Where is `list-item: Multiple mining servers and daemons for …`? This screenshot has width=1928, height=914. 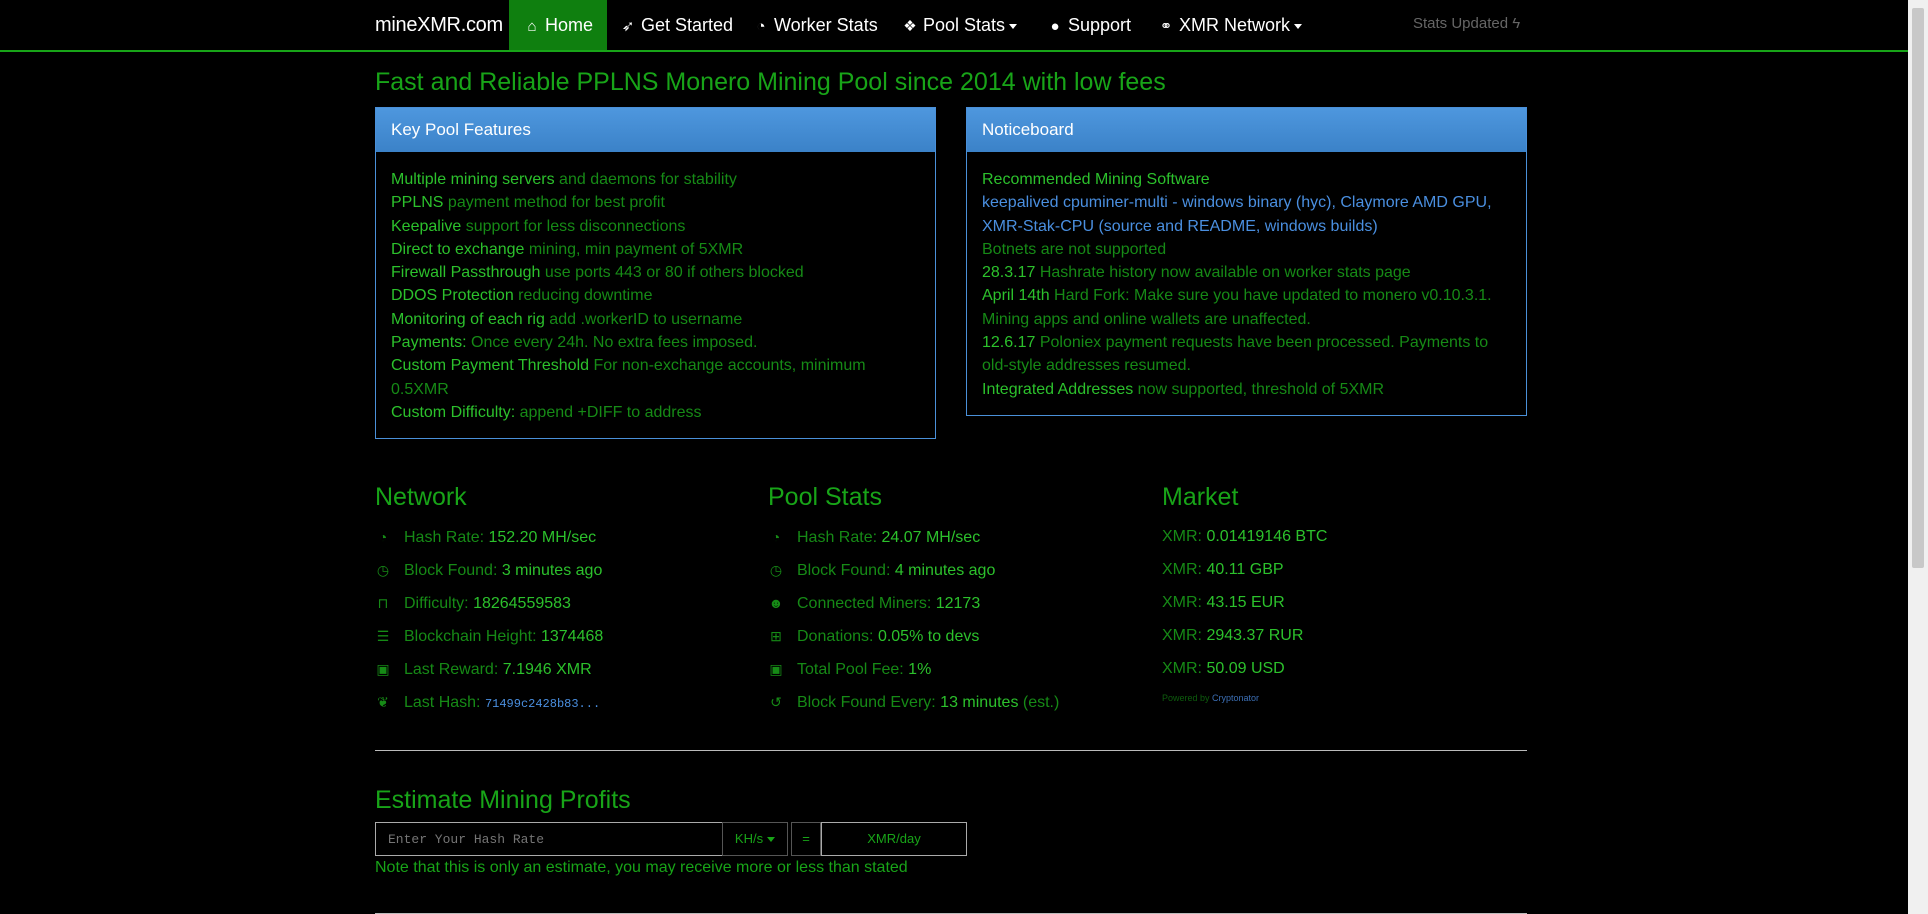 list-item: Multiple mining servers and daemons for … is located at coordinates (564, 179).